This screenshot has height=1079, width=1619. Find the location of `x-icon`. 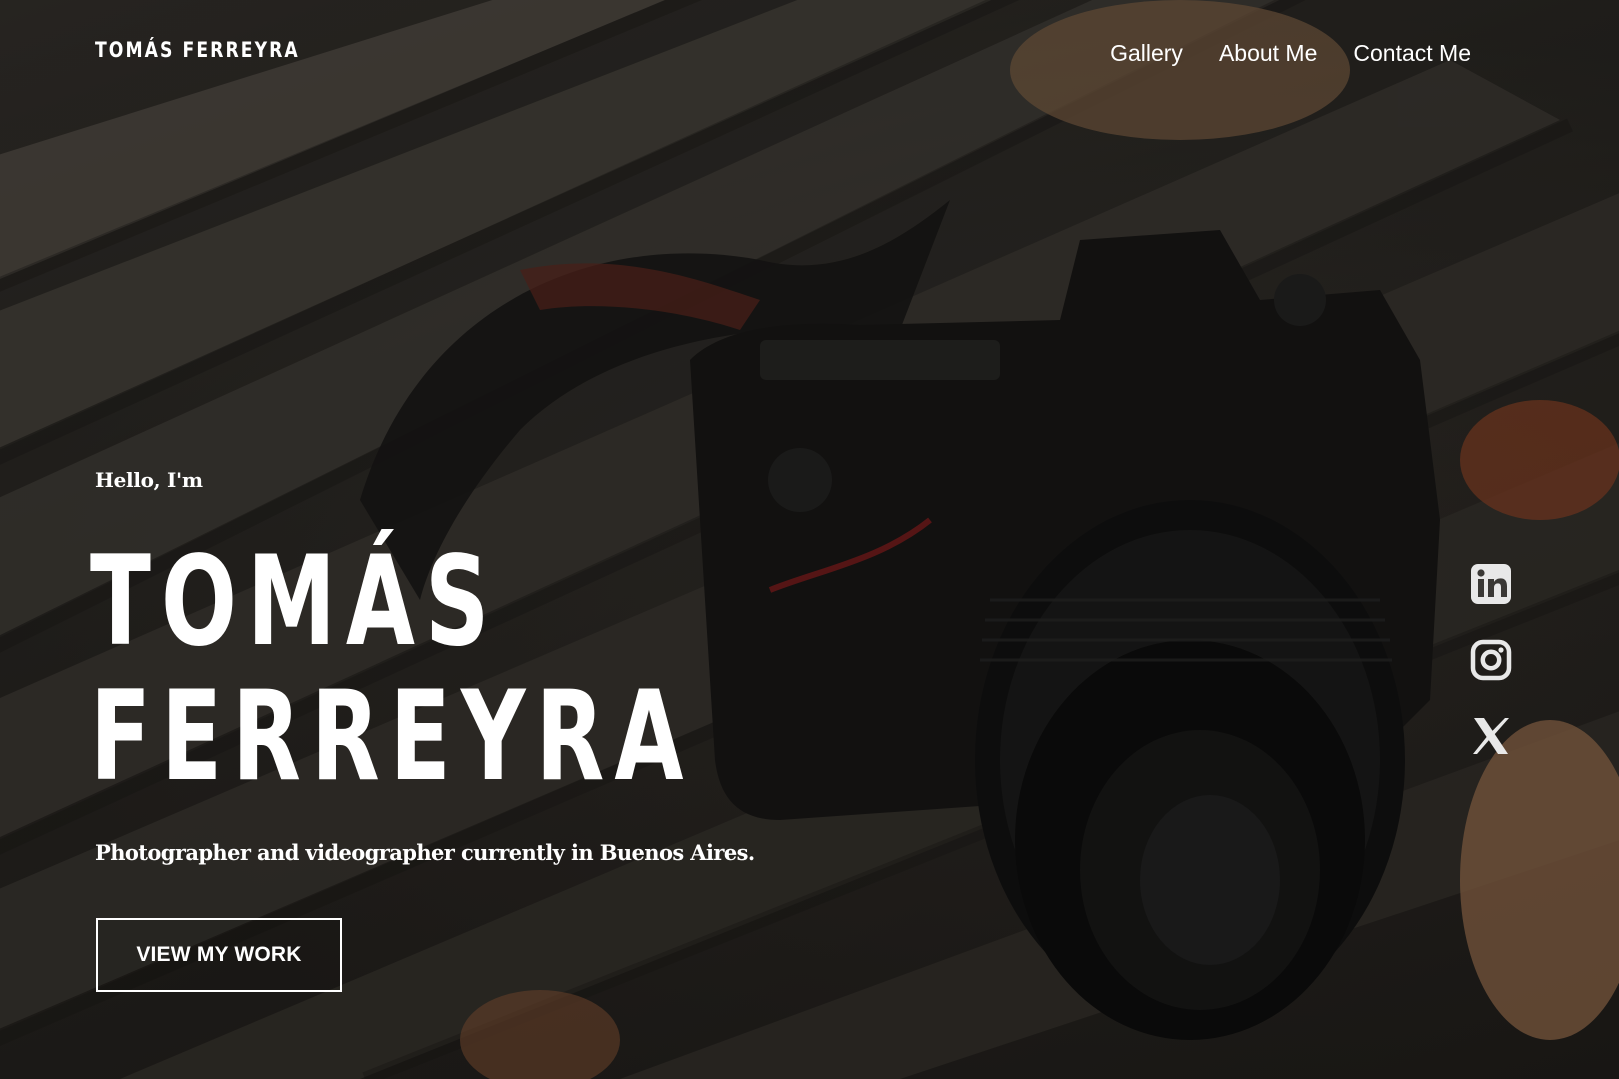

x-icon is located at coordinates (1491, 736).